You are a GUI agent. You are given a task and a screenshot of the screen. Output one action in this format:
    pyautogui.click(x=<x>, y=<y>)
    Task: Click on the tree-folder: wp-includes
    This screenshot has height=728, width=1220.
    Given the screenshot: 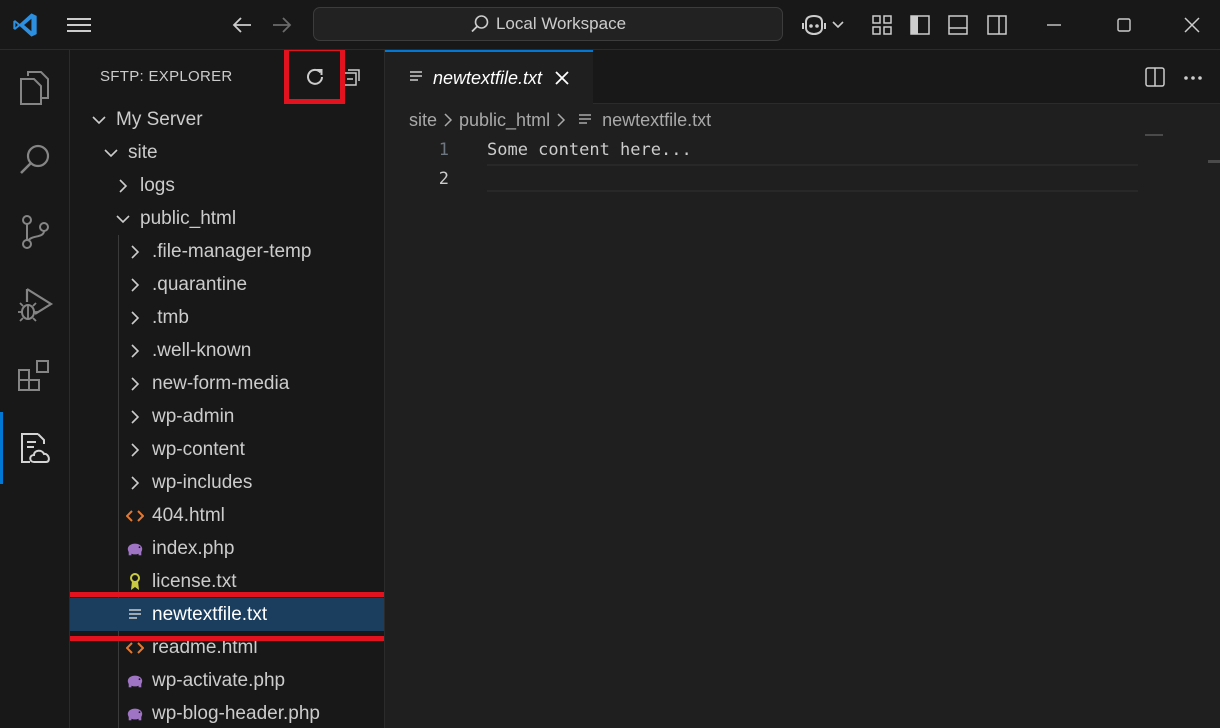 What is the action you would take?
    pyautogui.click(x=227, y=482)
    